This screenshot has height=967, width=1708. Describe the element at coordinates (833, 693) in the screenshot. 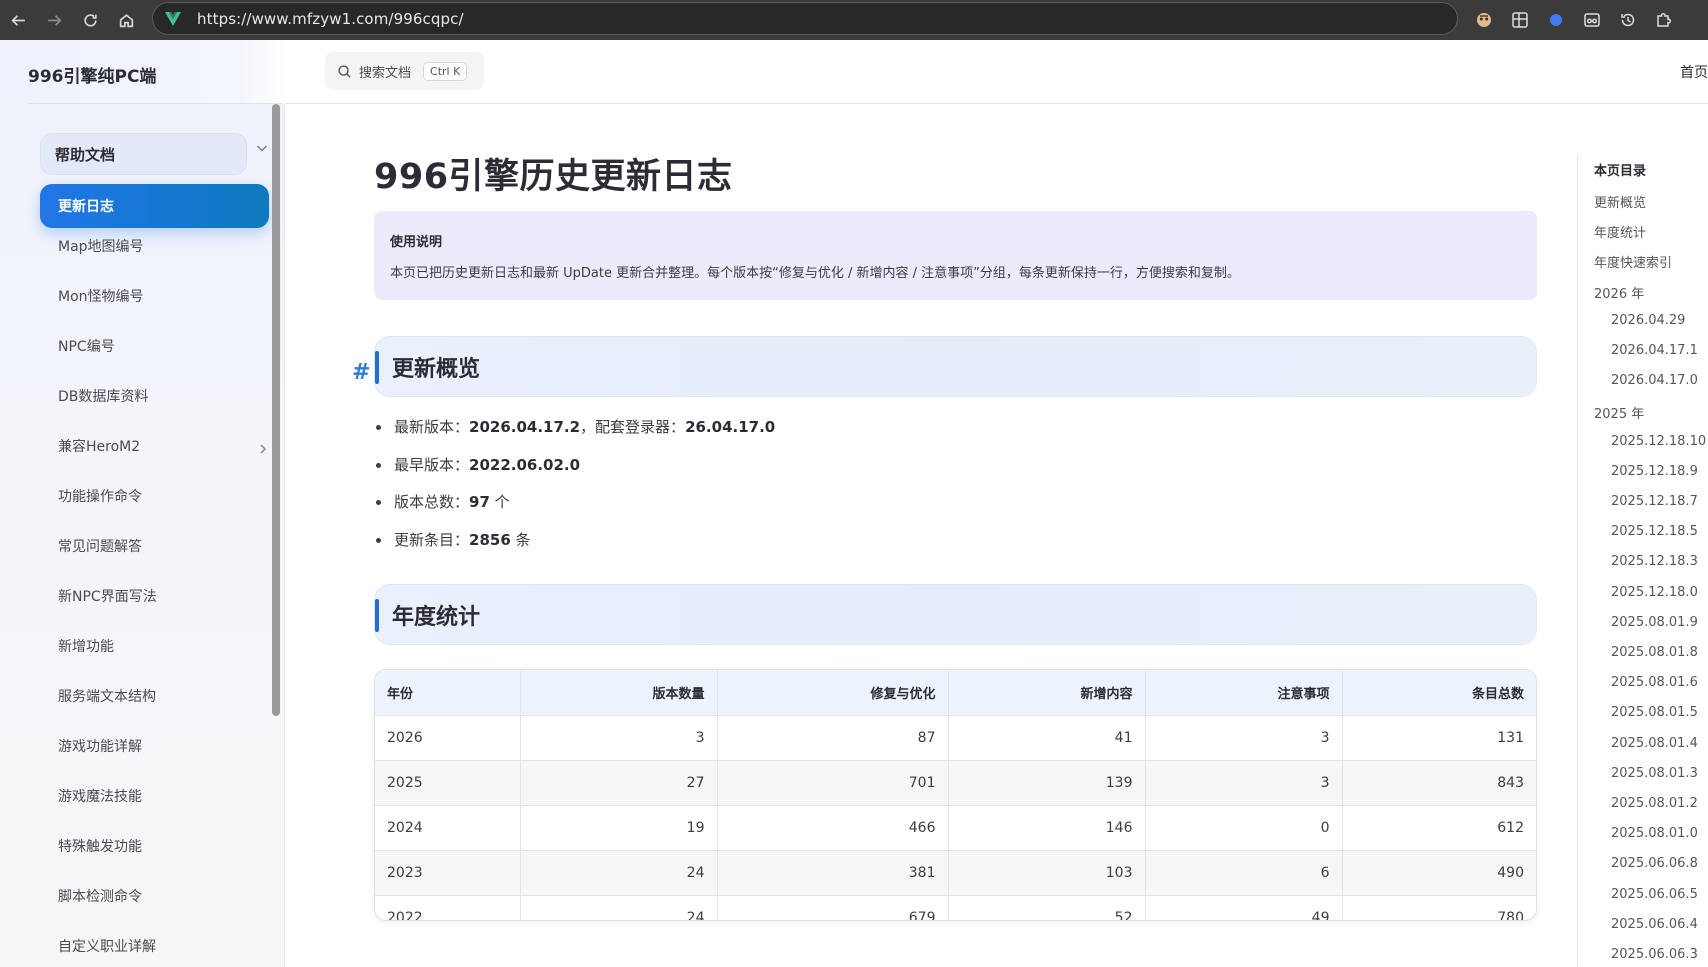

I see `column-header: 修复与优化` at that location.